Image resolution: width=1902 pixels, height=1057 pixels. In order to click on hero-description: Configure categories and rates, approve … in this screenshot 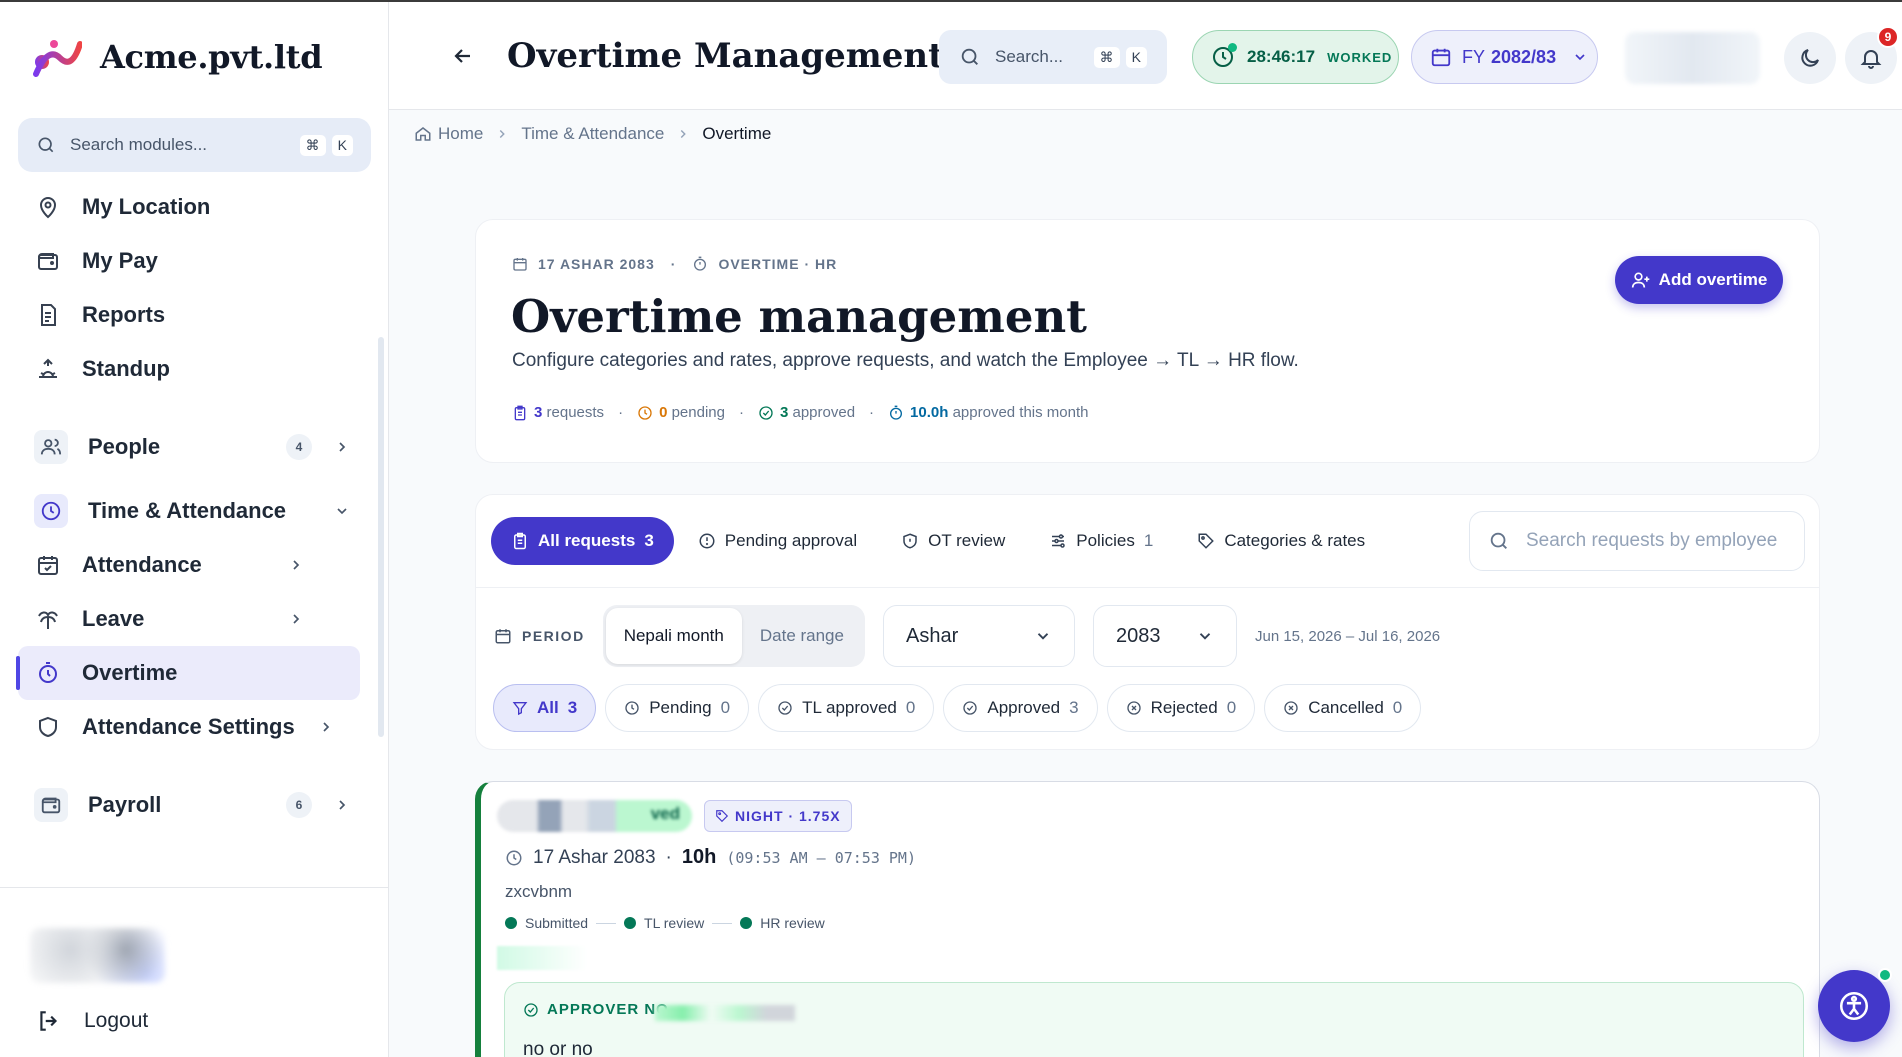, I will do `click(905, 360)`.